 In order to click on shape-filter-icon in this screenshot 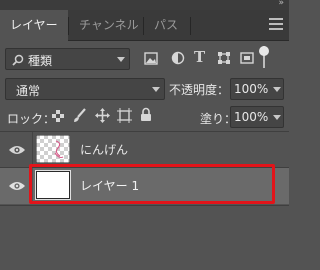, I will do `click(224, 58)`.